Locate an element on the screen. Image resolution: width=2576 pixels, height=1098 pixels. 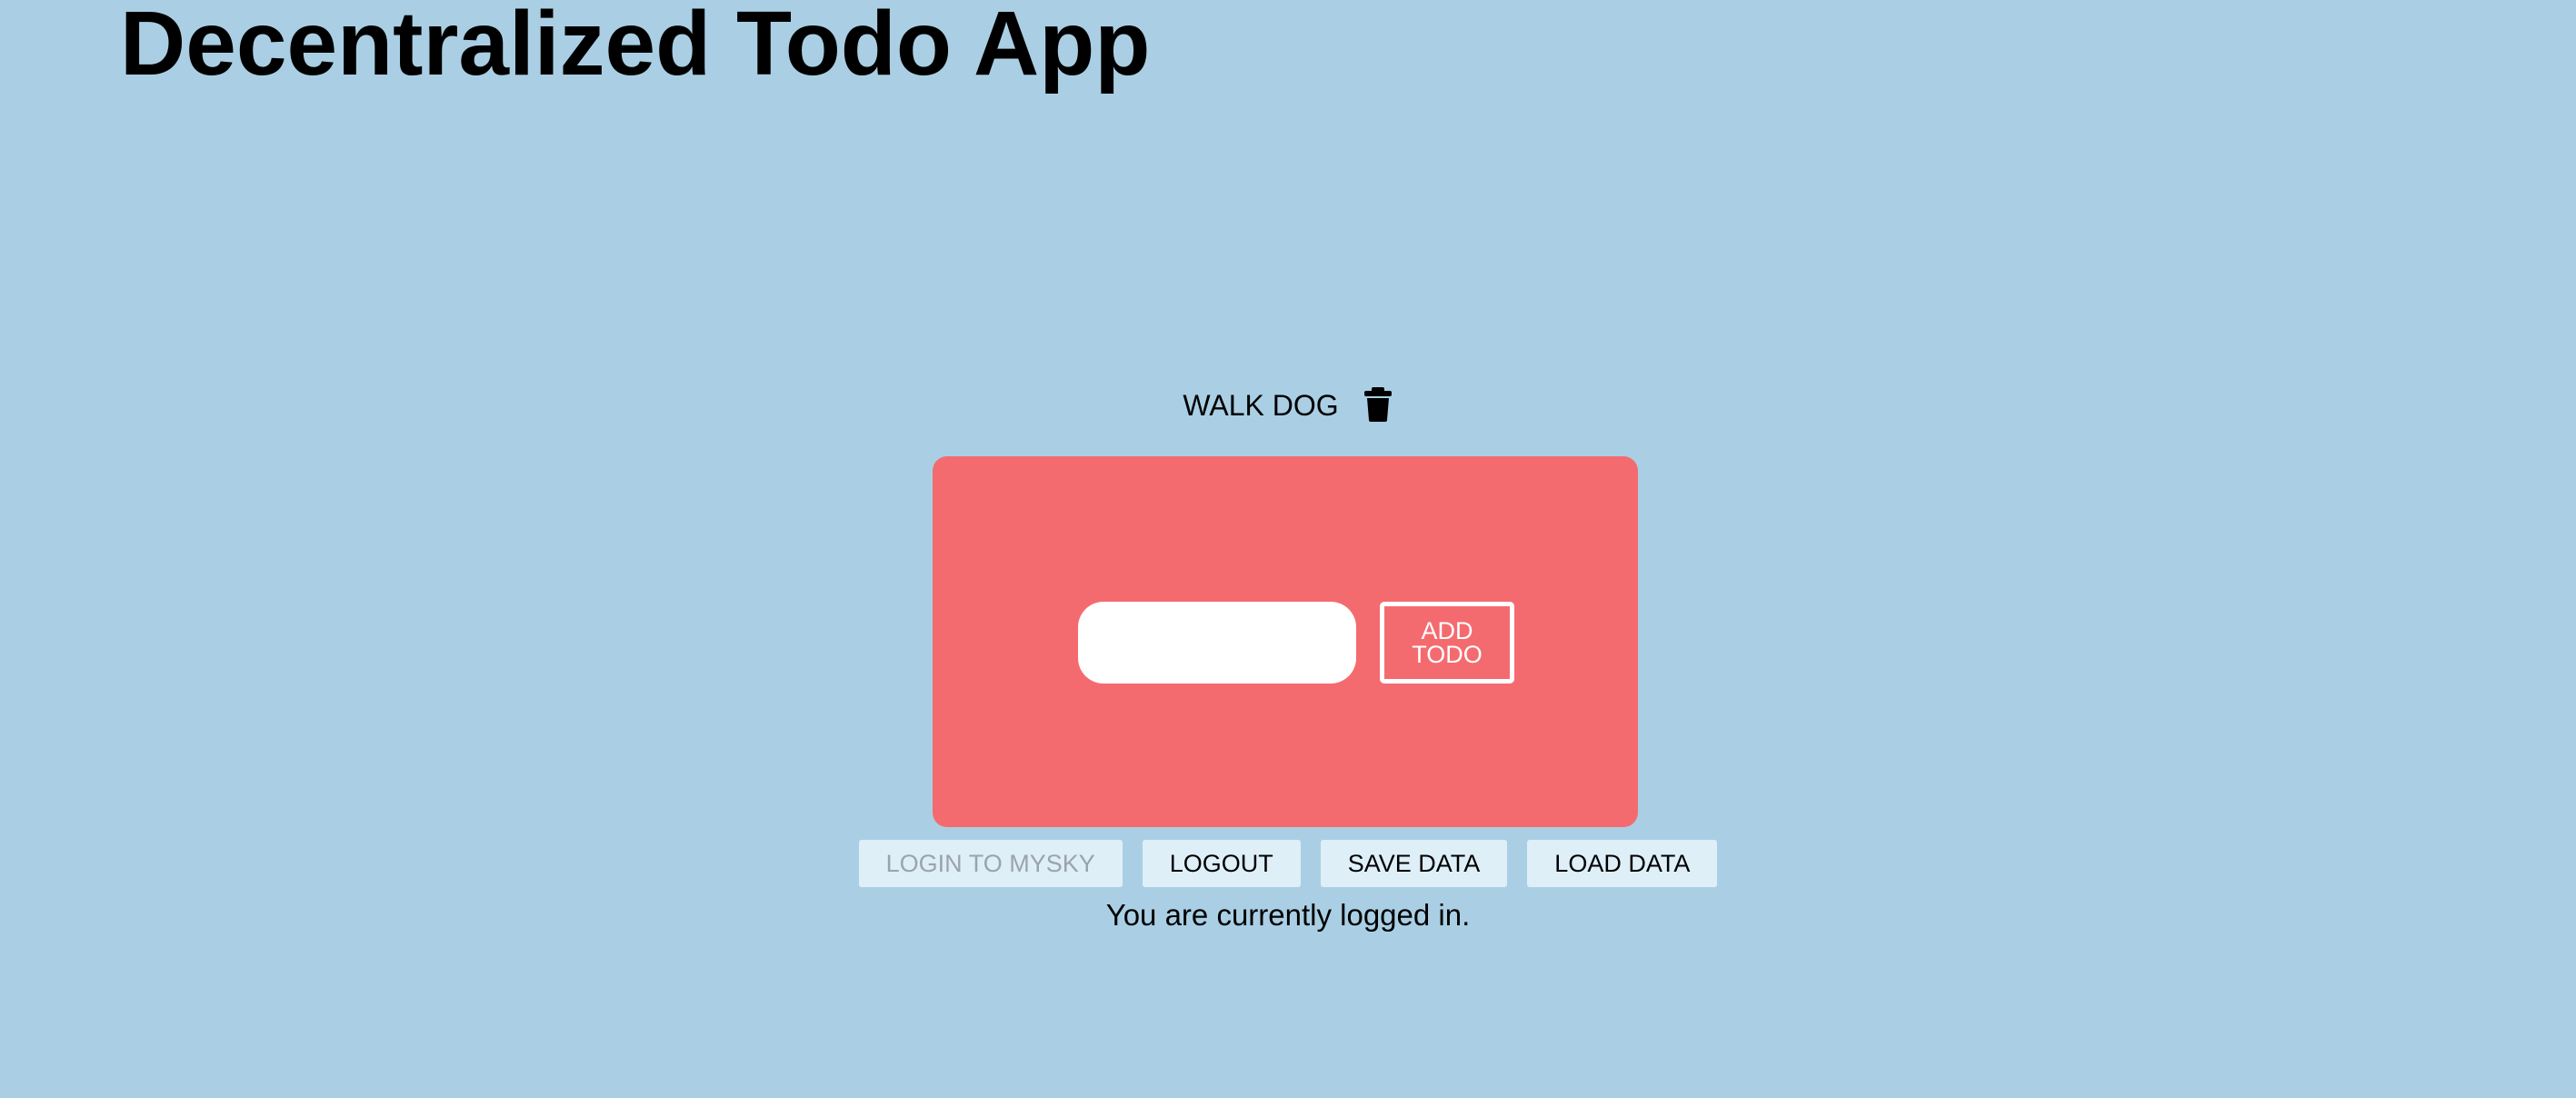
todo-item: WALK DOG is located at coordinates (1288, 406).